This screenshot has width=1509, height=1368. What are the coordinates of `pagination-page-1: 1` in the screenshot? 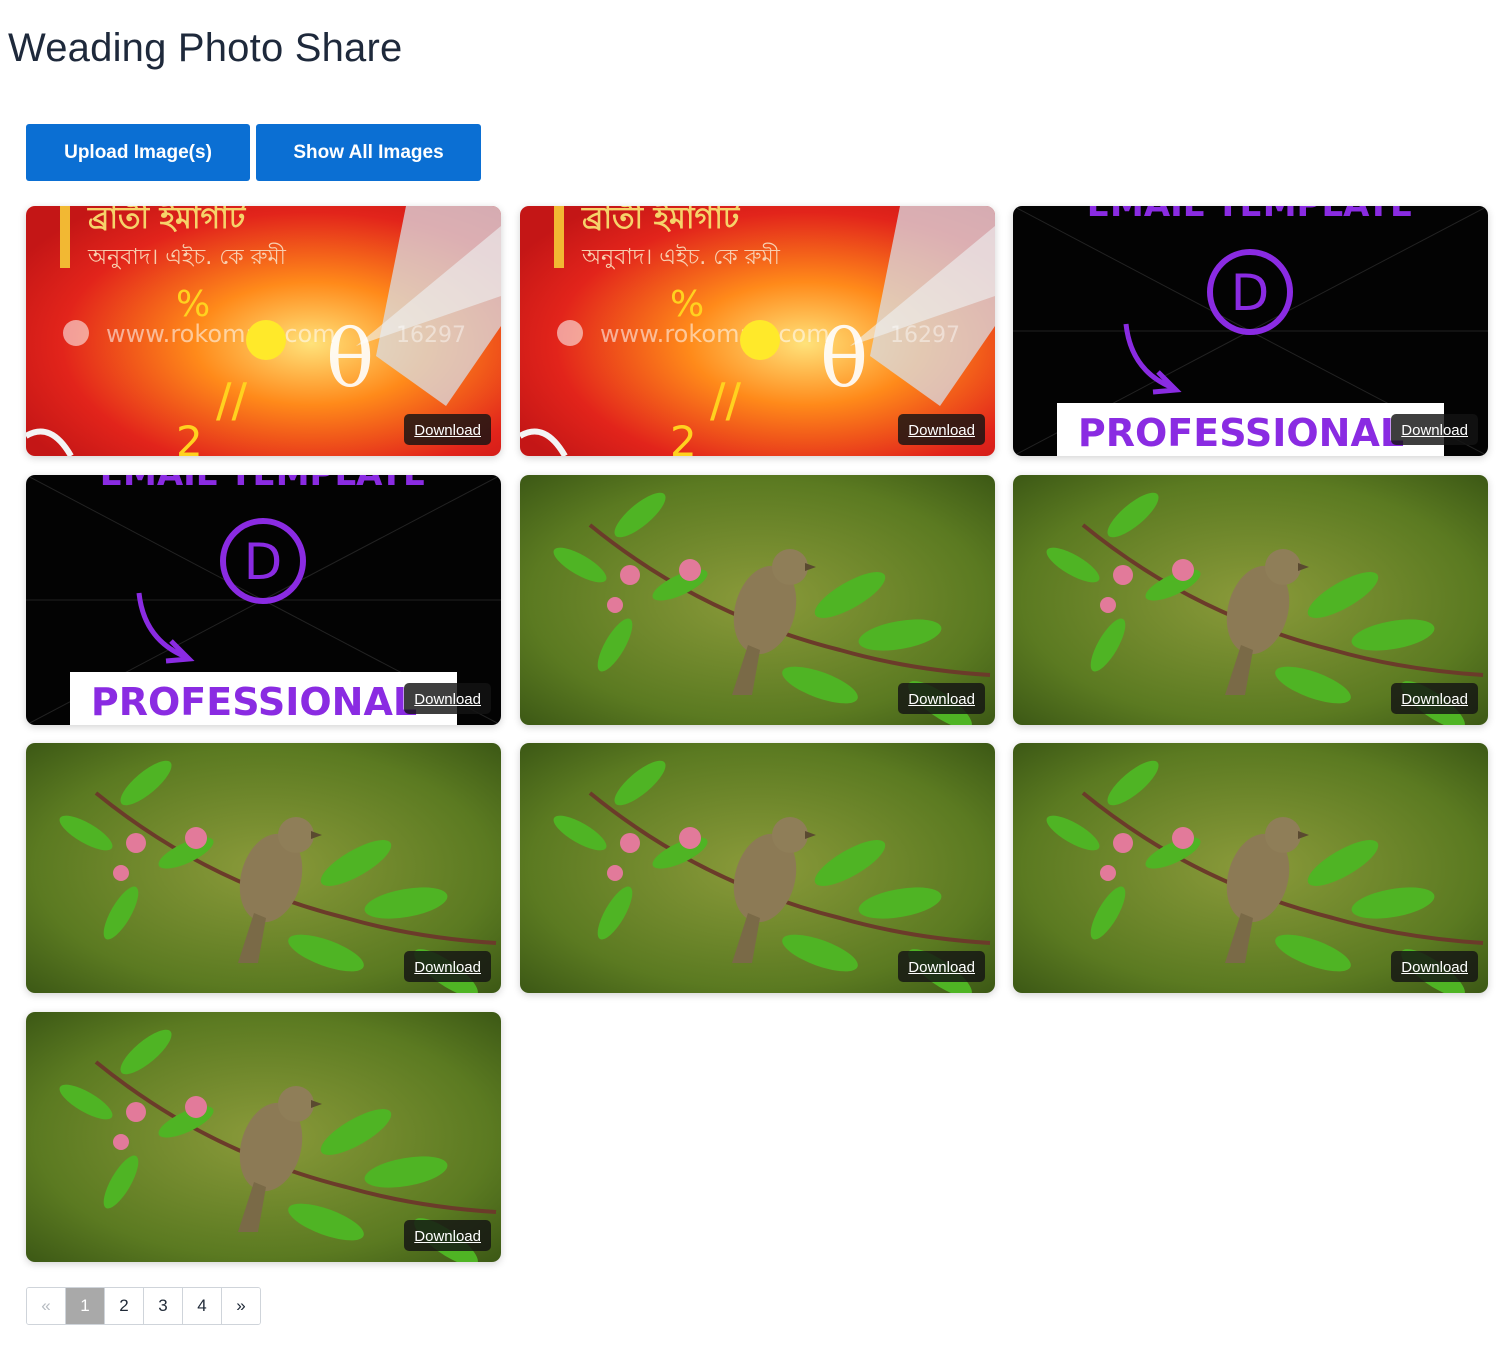 It's located at (85, 1306).